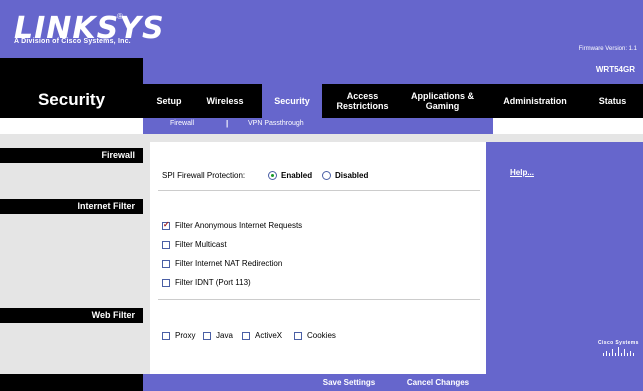 This screenshot has height=391, width=643. I want to click on subtab-bar, so click(318, 126).